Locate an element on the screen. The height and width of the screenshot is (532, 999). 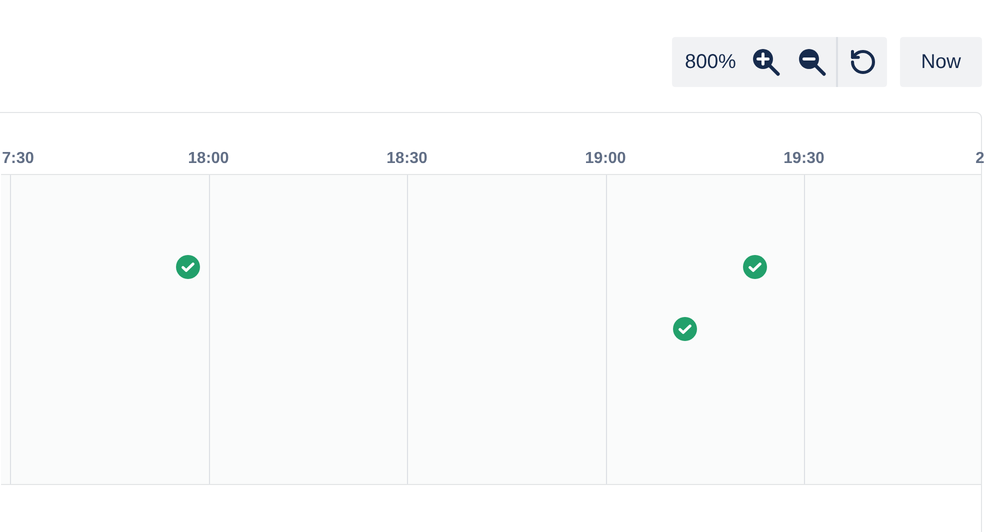
time-label: 18:30 is located at coordinates (407, 159).